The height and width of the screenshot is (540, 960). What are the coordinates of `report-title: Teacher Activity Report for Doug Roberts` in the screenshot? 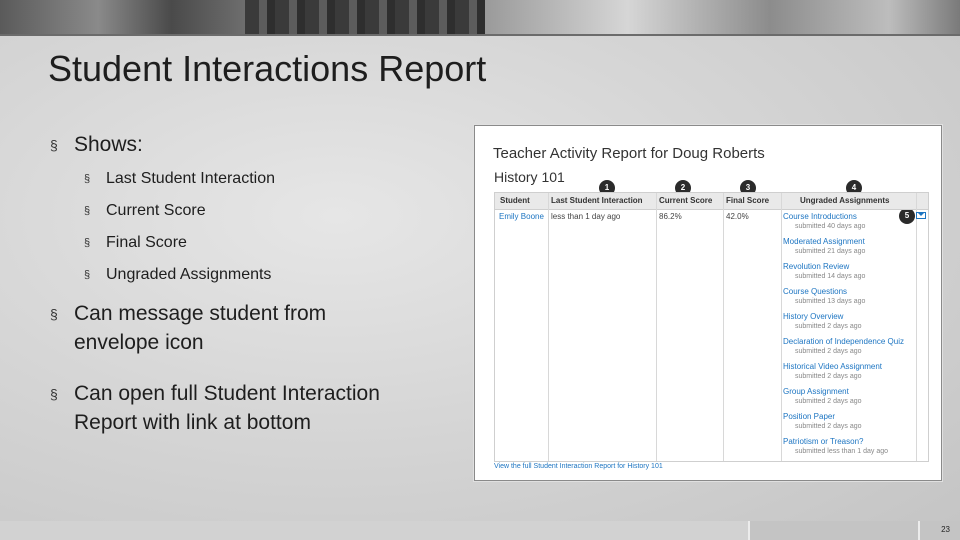 It's located at (629, 153).